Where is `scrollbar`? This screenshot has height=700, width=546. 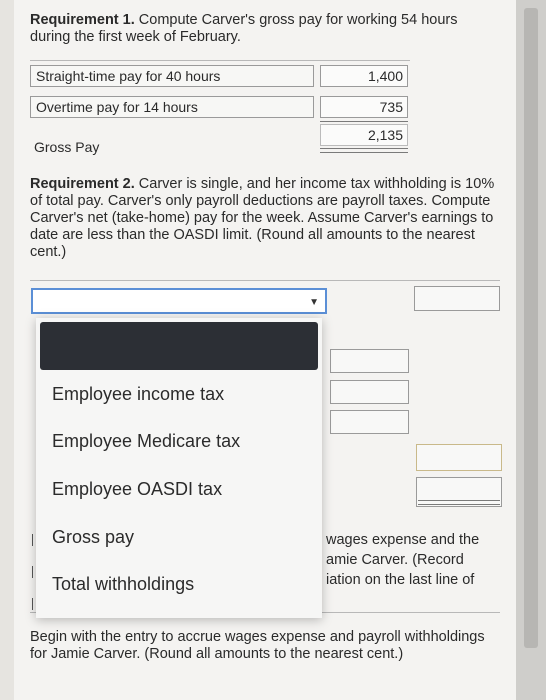
scrollbar is located at coordinates (531, 350).